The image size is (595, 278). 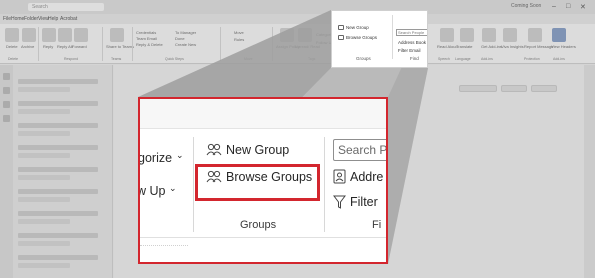 What do you see at coordinates (412, 42) in the screenshot?
I see `source-address-book: Address Book` at bounding box center [412, 42].